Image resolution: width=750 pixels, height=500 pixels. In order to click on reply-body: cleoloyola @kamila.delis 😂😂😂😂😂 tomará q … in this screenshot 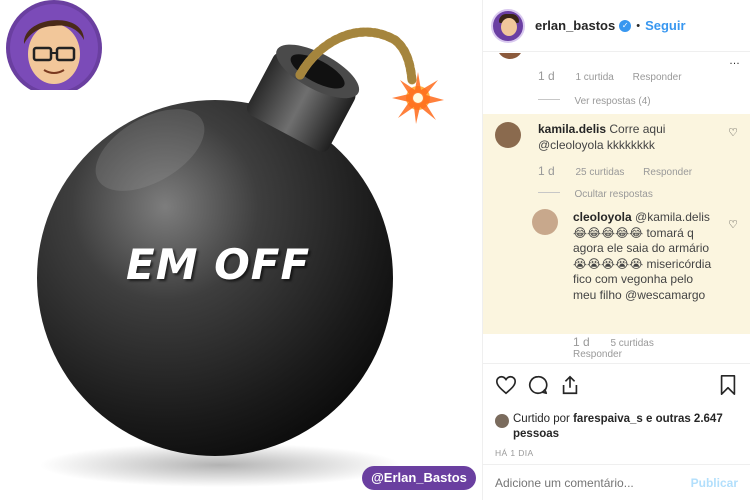, I will do `click(643, 256)`.